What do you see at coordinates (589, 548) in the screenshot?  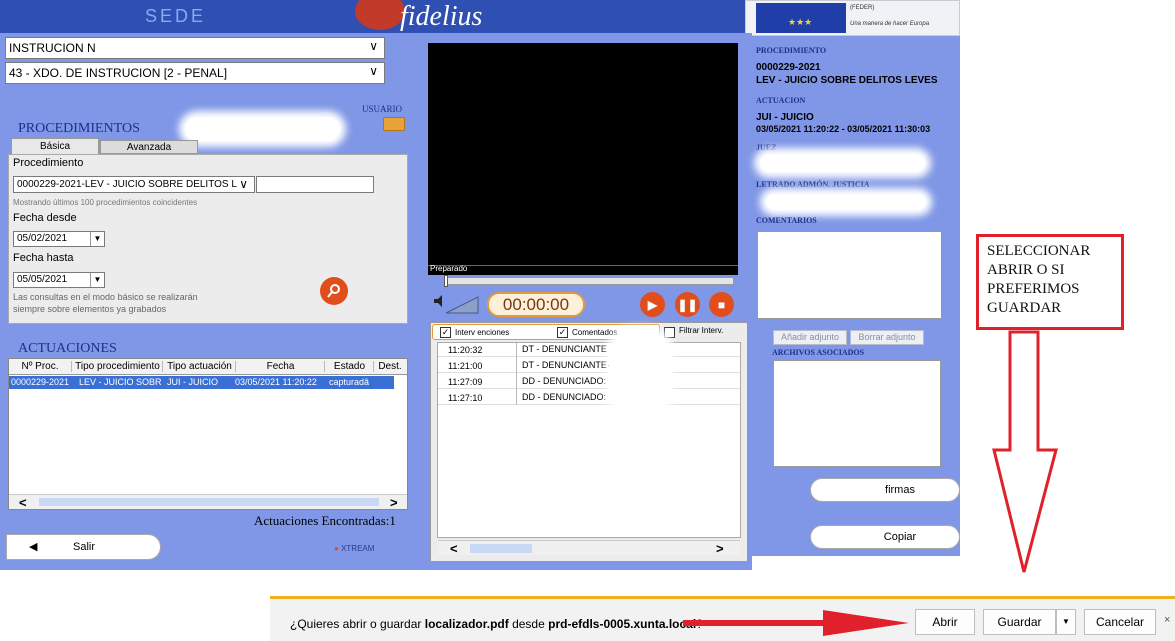 I see `interventions-hscrollbar: < >` at bounding box center [589, 548].